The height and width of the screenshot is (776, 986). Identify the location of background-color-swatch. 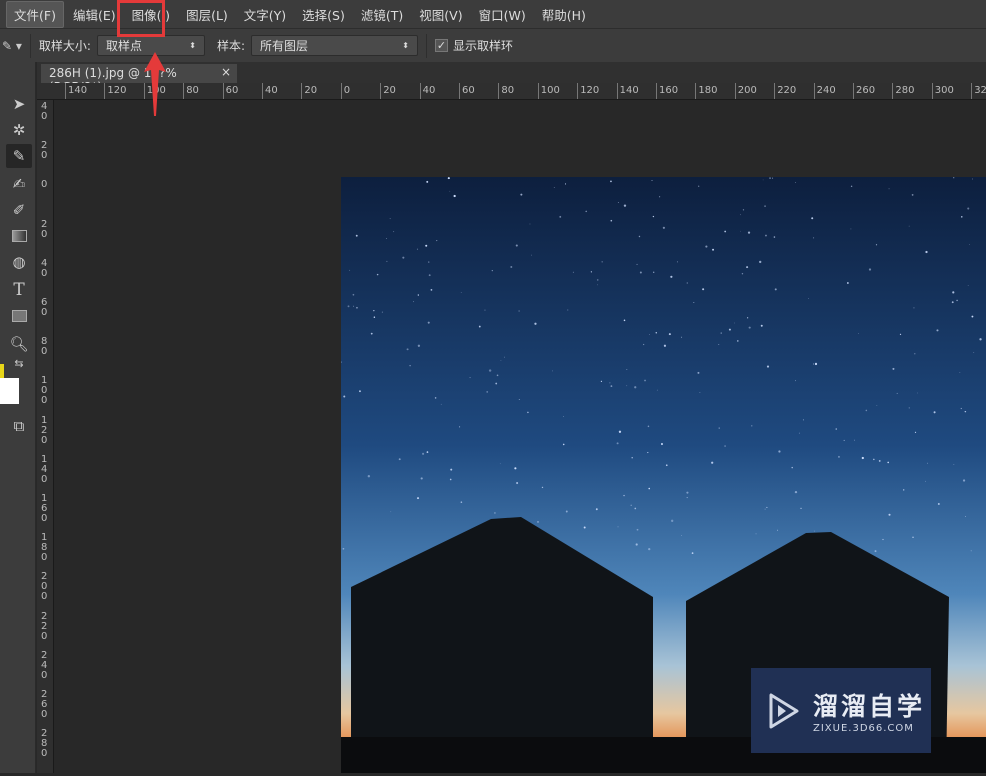
(9, 391).